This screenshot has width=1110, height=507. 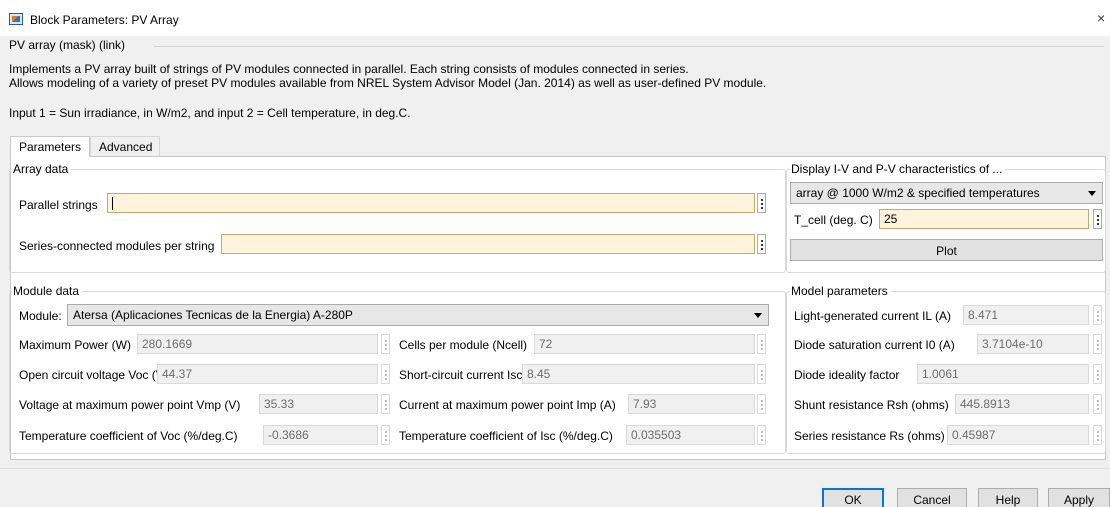 I want to click on i0-more-icon, so click(x=1097, y=344).